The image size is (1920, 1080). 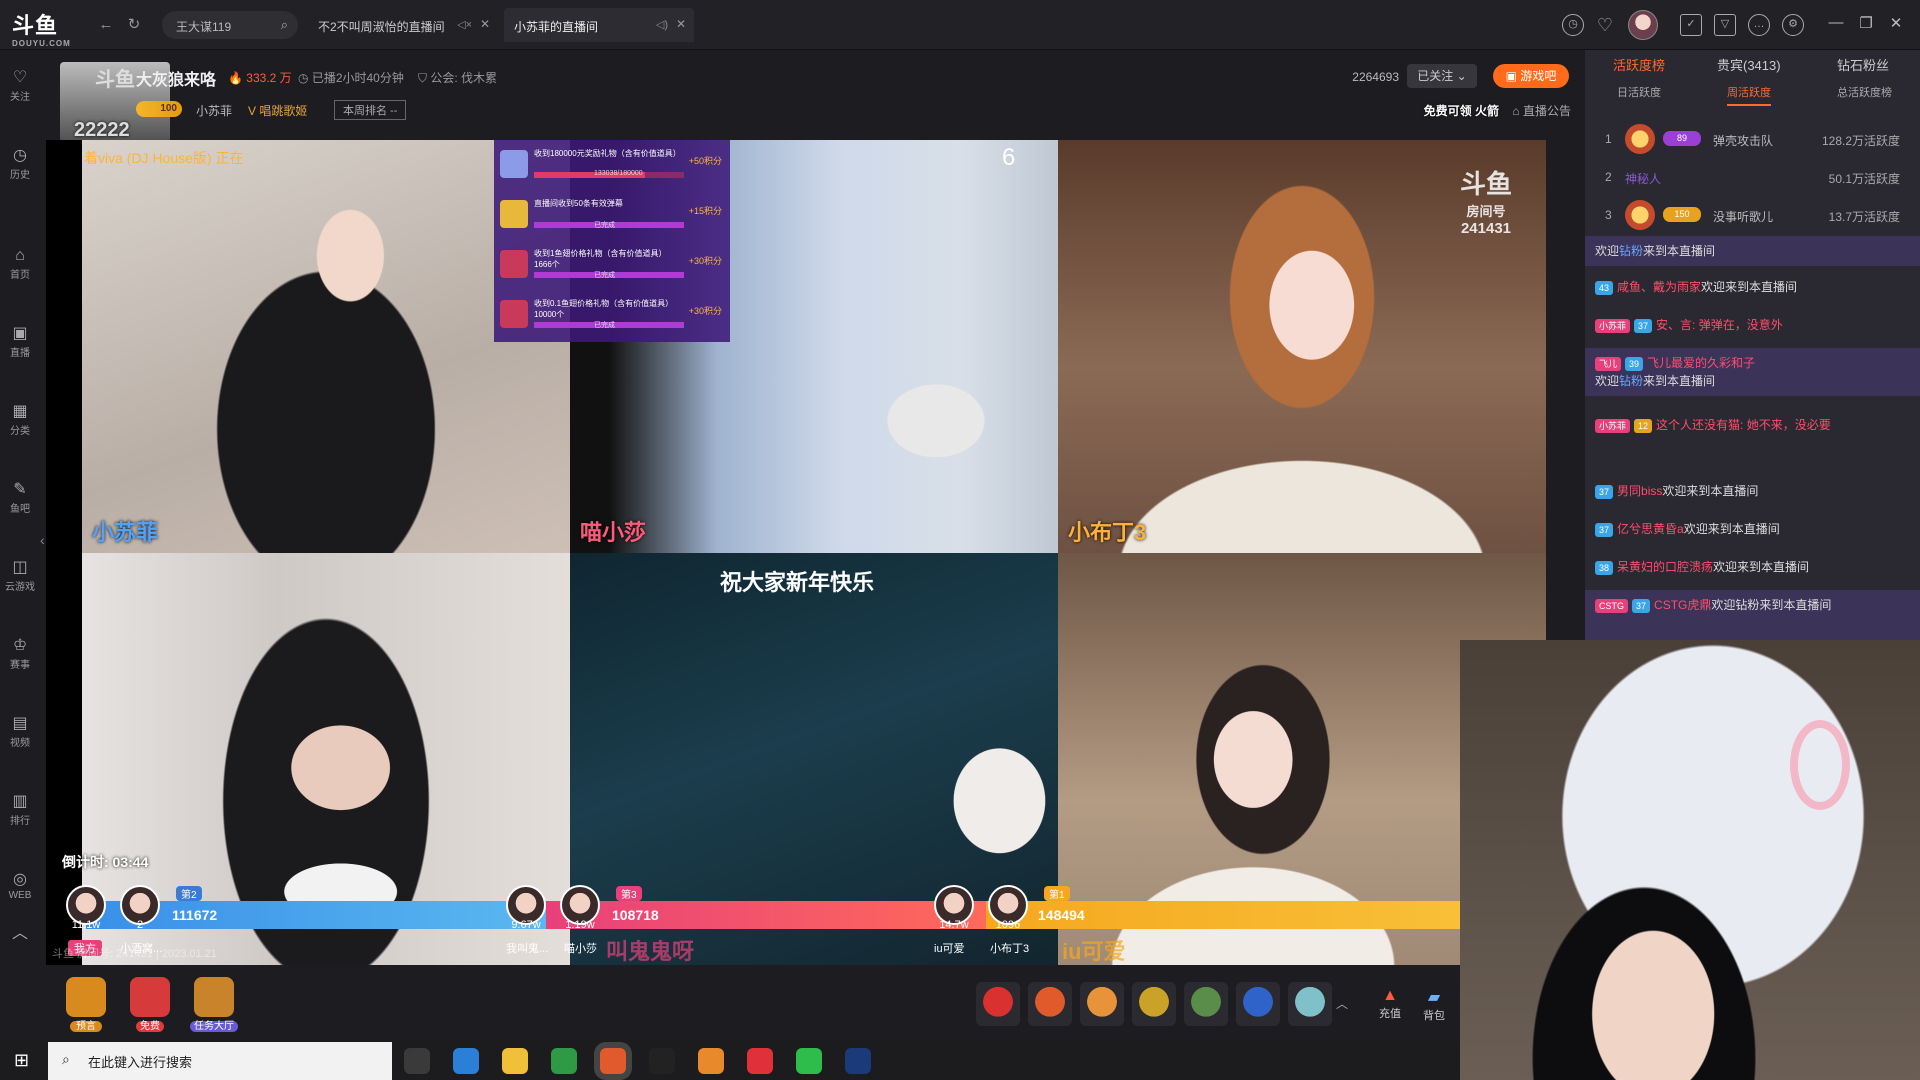 I want to click on pk-label: iu可爱, so click(x=949, y=949).